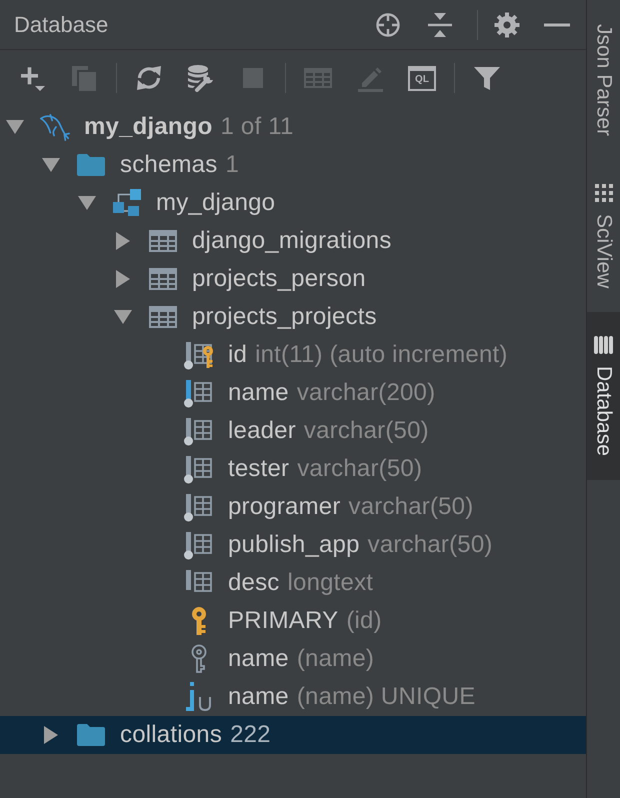 The image size is (620, 798). Describe the element at coordinates (199, 659) in the screenshot. I see `key-outline-icon` at that location.